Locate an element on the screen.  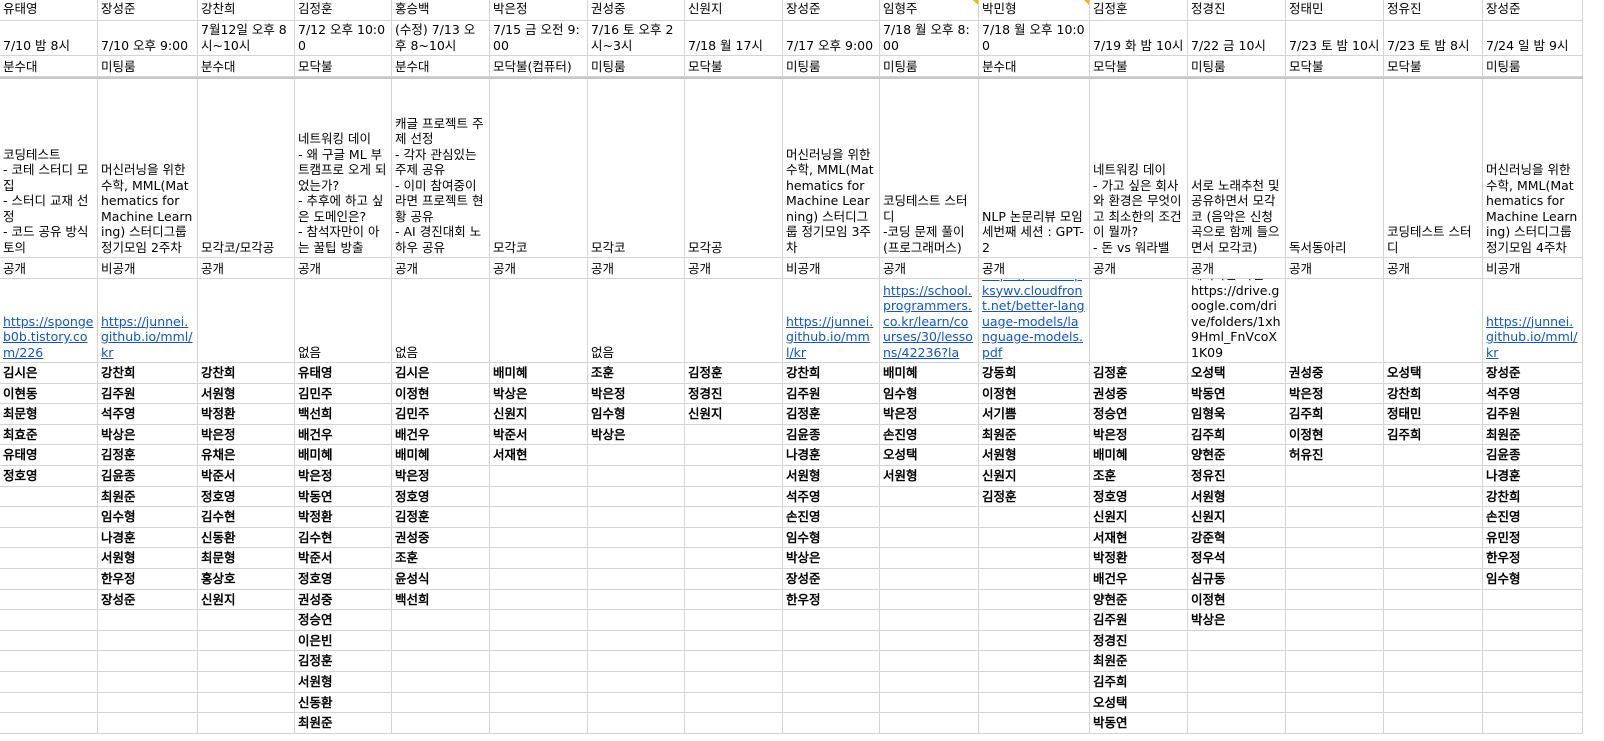
participant-cell: 손진영 is located at coordinates (831, 517).